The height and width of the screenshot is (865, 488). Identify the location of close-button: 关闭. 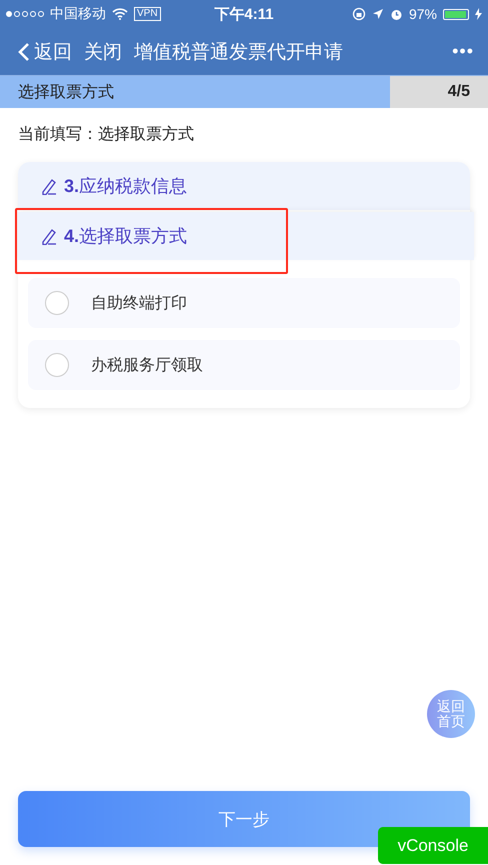
(103, 51).